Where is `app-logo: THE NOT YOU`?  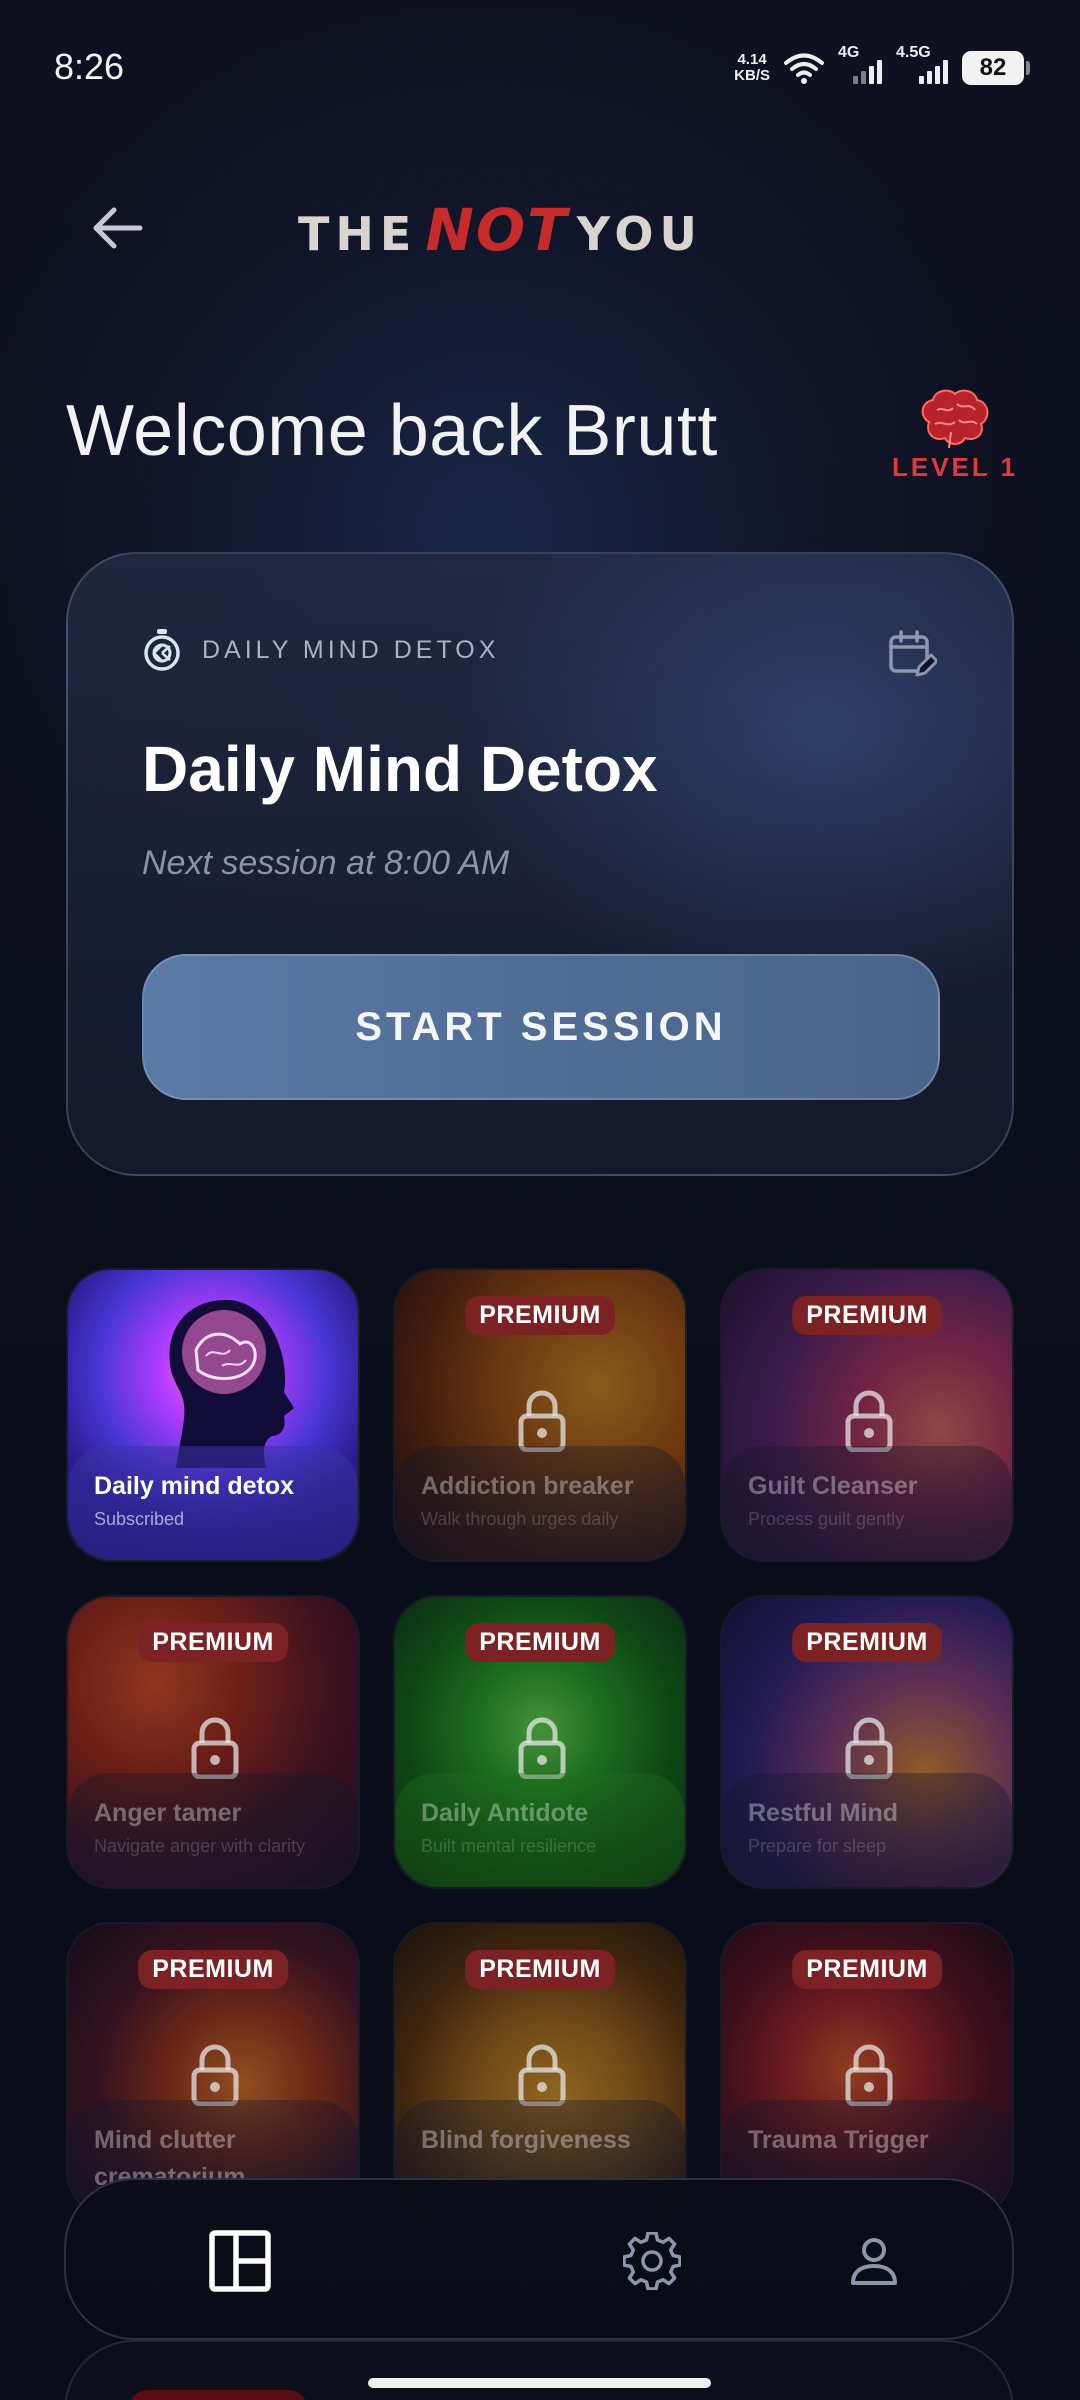
app-logo: THE NOT YOU is located at coordinates (500, 230).